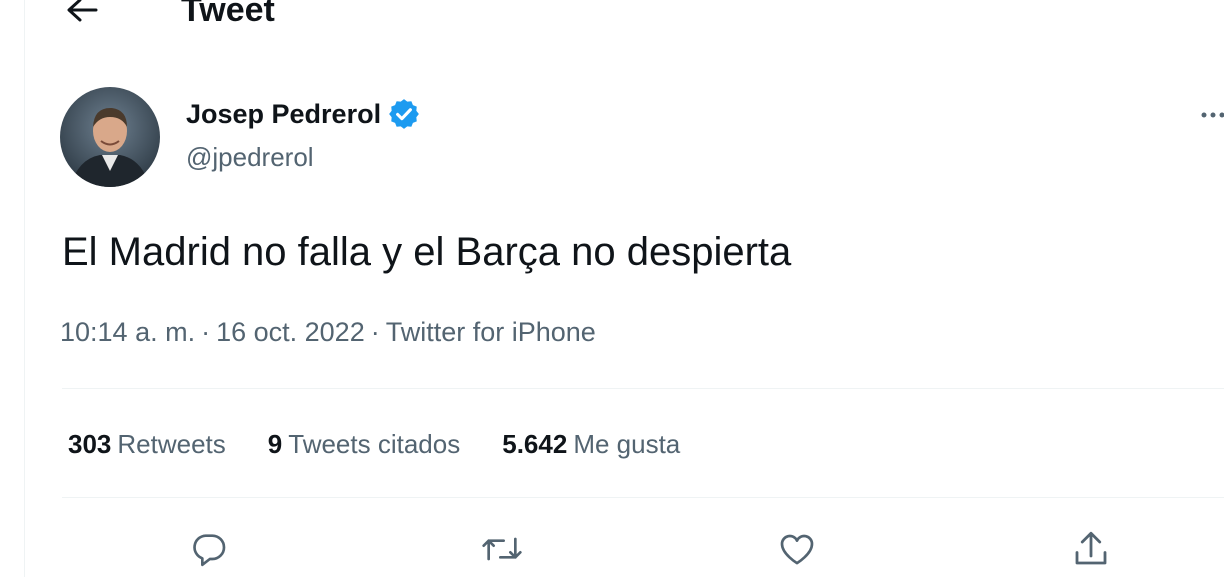 Image resolution: width=1224 pixels, height=577 pixels. Describe the element at coordinates (290, 332) in the screenshot. I see `tweet-date: 16 oct. 2022` at that location.